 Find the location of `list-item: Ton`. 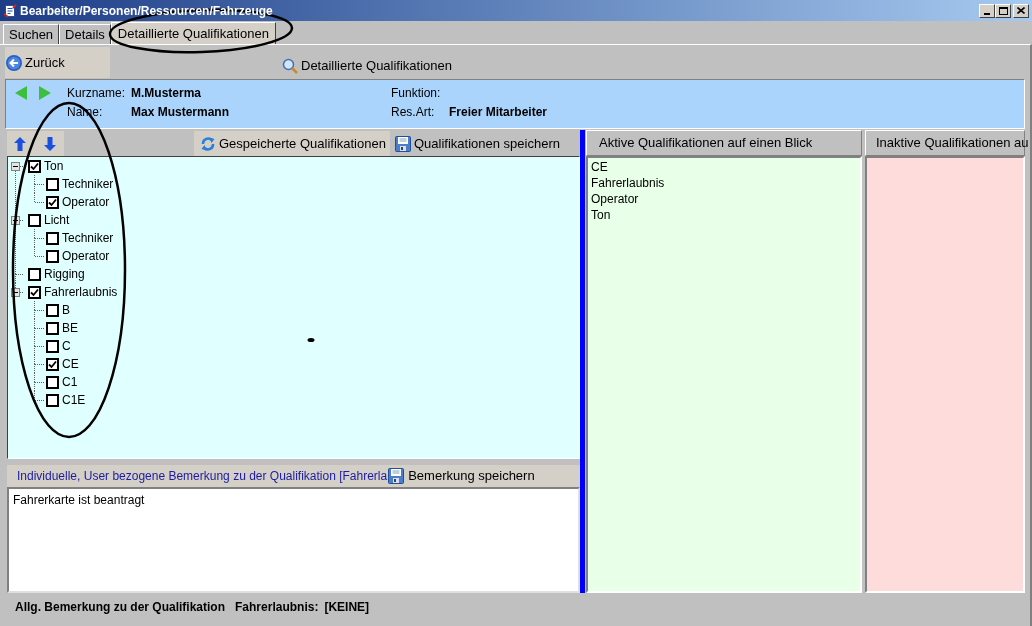

list-item: Ton is located at coordinates (601, 215).